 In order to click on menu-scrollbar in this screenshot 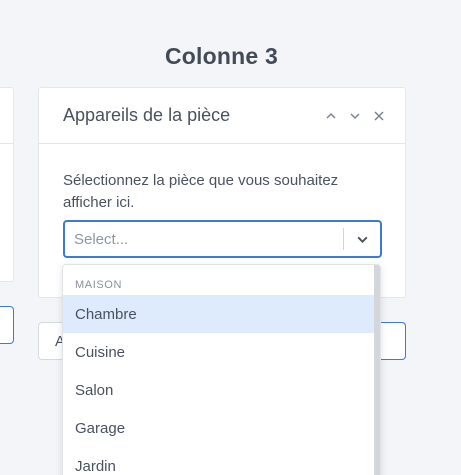, I will do `click(377, 370)`.